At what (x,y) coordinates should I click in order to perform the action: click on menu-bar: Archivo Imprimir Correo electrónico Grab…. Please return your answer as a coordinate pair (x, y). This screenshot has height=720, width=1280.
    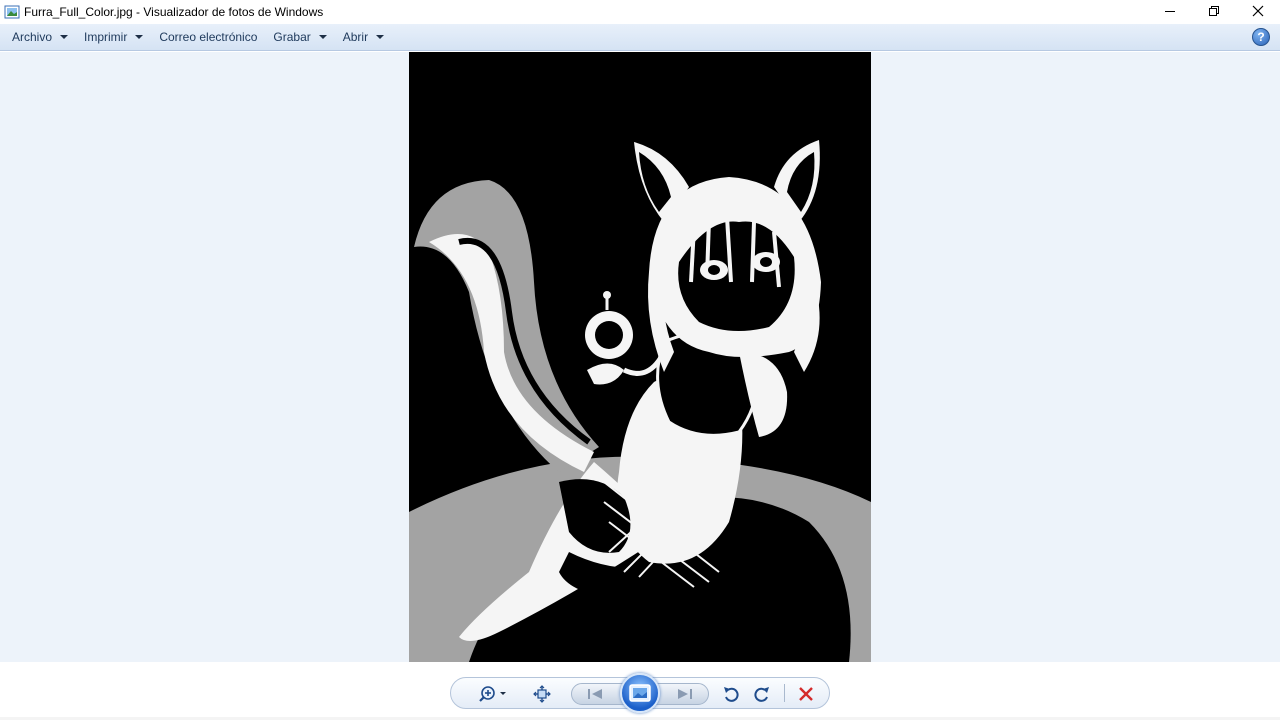
    Looking at the image, I should click on (640, 37).